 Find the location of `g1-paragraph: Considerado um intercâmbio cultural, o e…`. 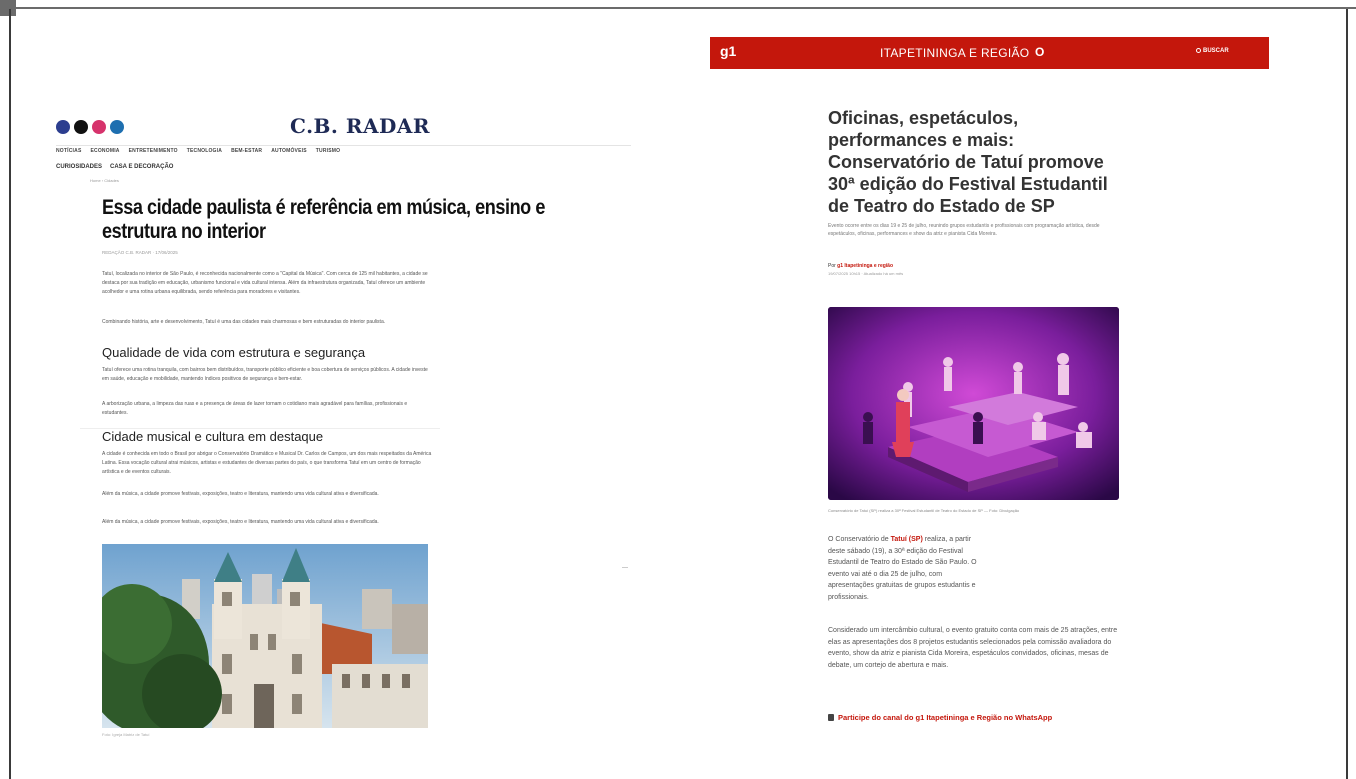

g1-paragraph: Considerado um intercâmbio cultural, o e… is located at coordinates (973, 648).